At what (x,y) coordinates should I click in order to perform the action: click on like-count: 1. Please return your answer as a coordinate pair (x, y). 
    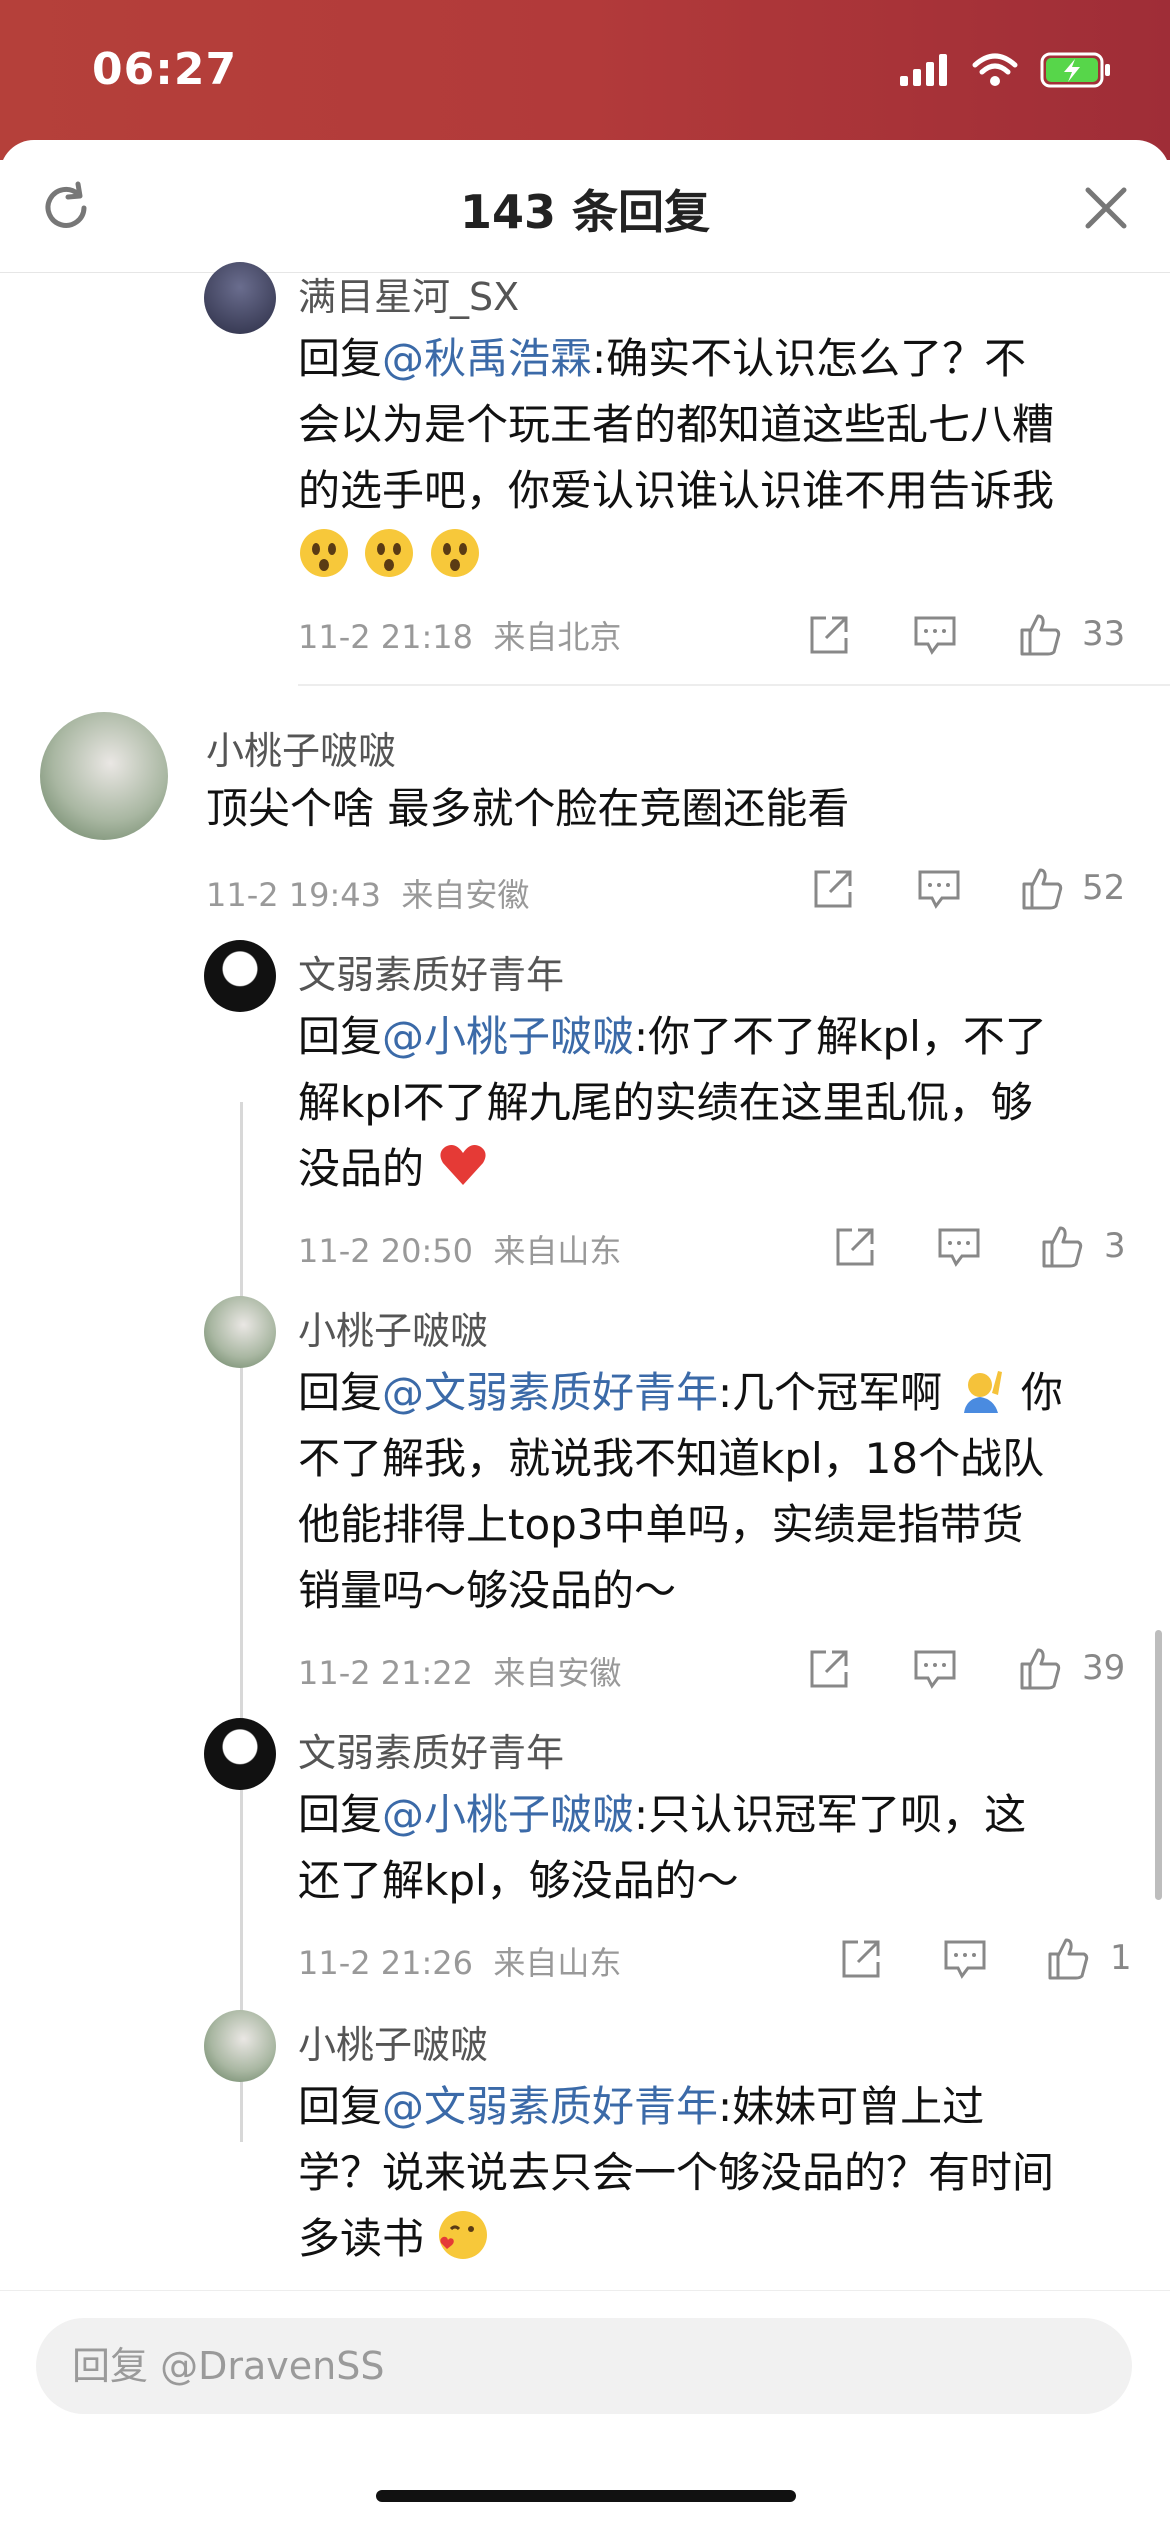
    Looking at the image, I should click on (1121, 1958).